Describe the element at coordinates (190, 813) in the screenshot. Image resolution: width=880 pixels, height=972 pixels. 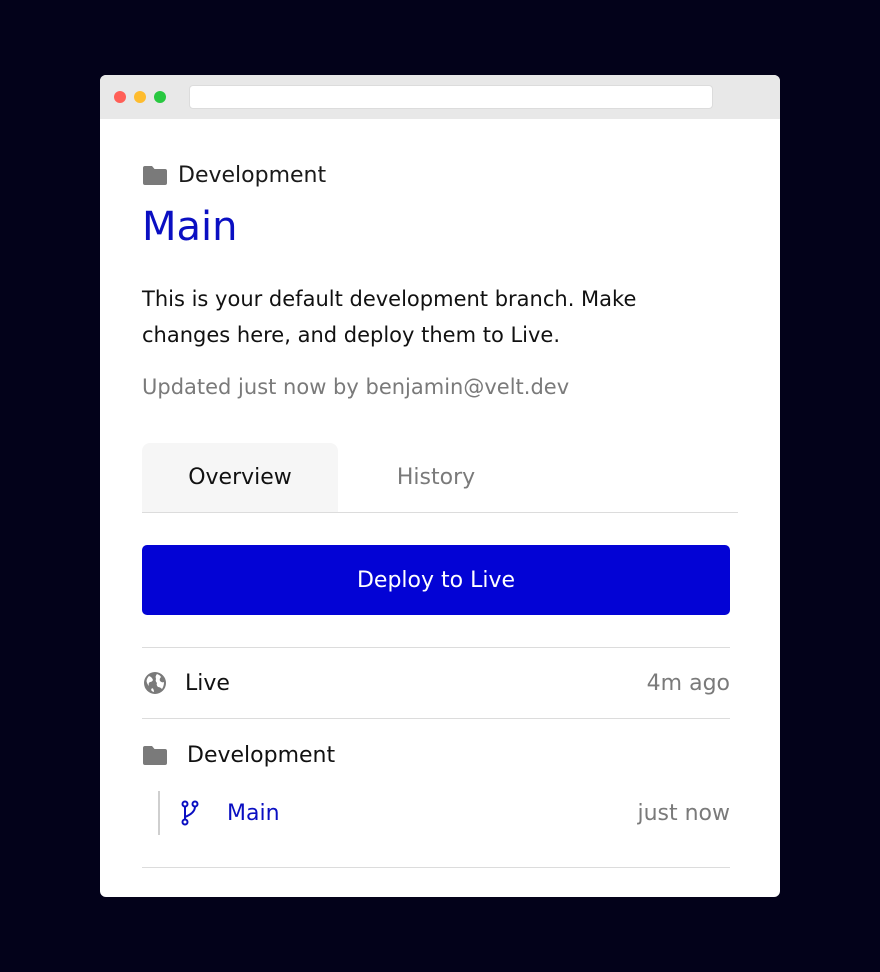
I see `branch-icon` at that location.